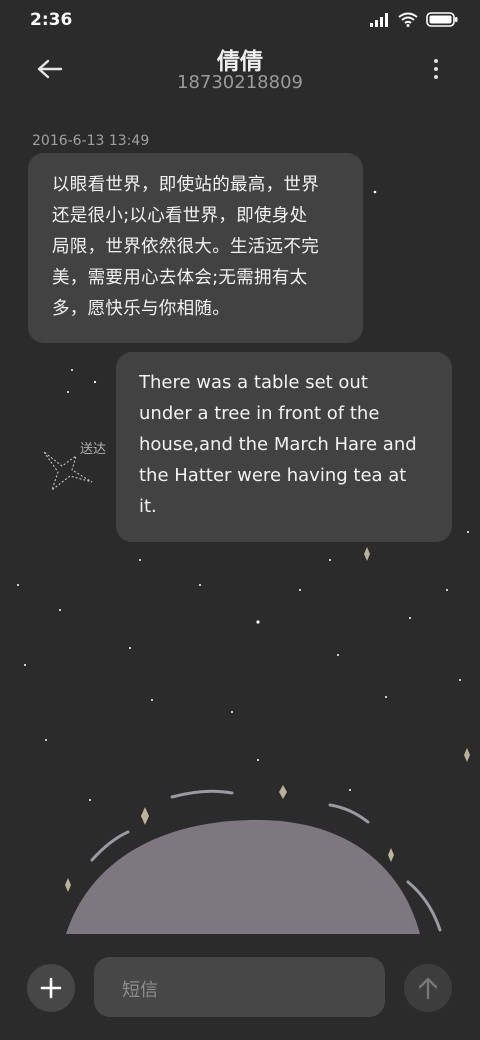 The image size is (480, 1040). What do you see at coordinates (408, 19) in the screenshot?
I see `wifi-icon` at bounding box center [408, 19].